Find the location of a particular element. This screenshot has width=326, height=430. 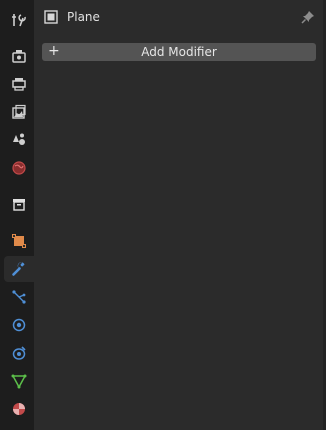

tab-modifiers is located at coordinates (19, 269).